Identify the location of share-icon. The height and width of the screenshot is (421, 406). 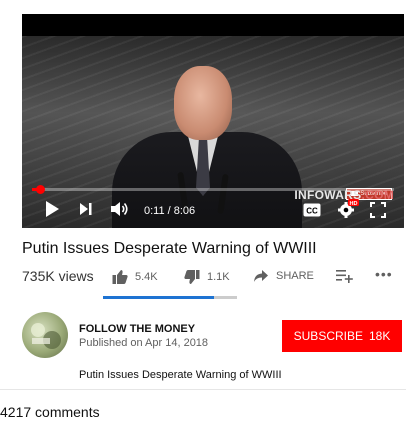
(261, 276).